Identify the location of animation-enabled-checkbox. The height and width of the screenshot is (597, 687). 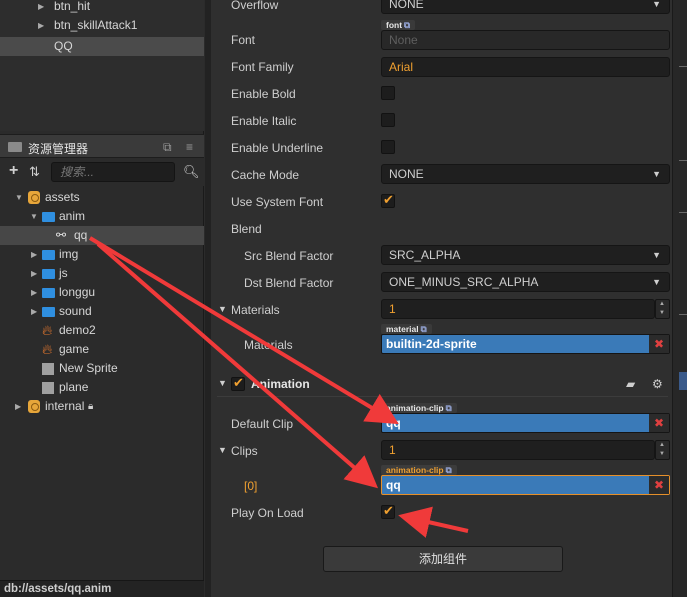
(238, 383).